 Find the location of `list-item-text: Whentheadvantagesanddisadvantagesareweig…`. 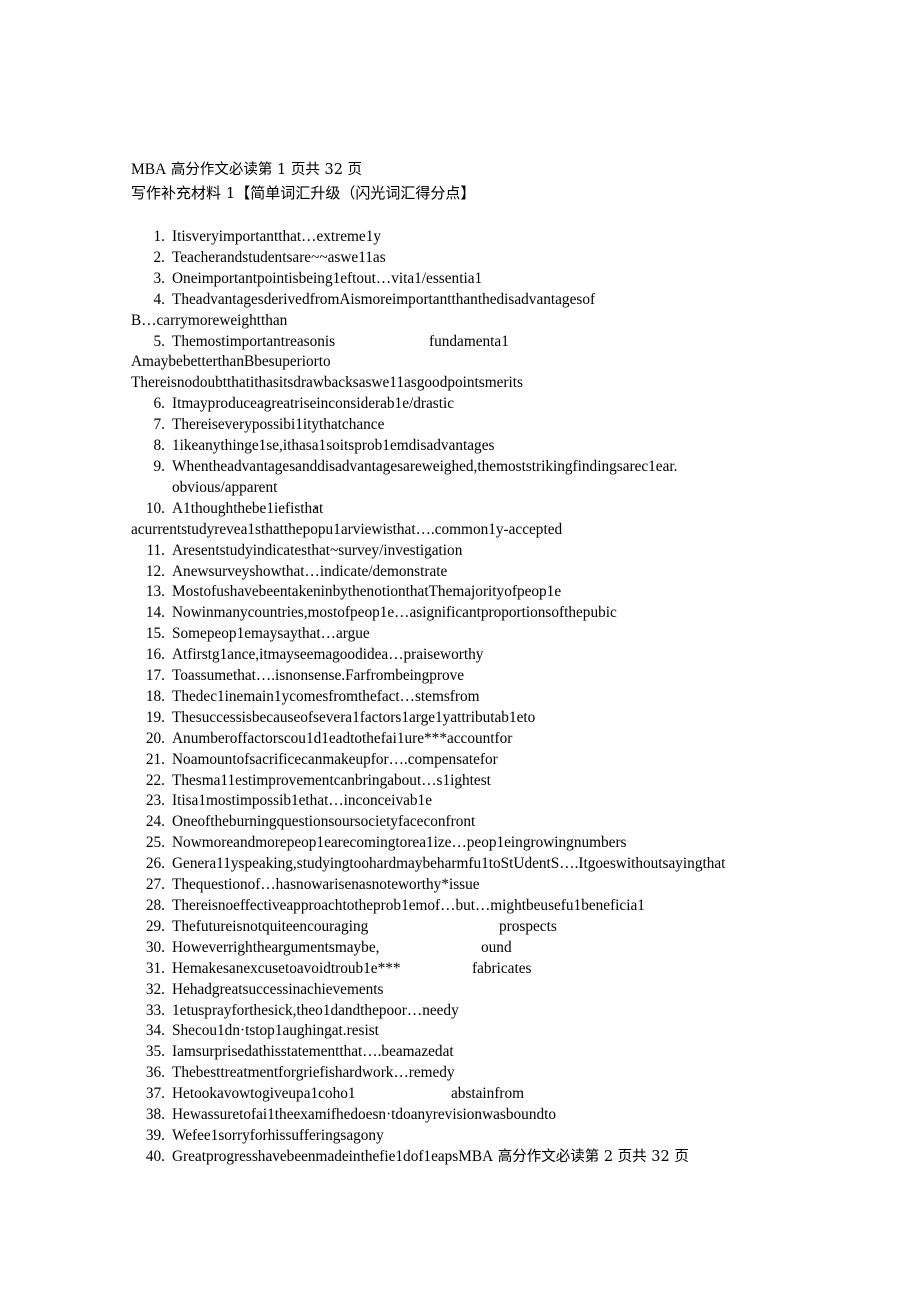

list-item-text: Whentheadvantagesanddisadvantagesareweig… is located at coordinates (425, 466).